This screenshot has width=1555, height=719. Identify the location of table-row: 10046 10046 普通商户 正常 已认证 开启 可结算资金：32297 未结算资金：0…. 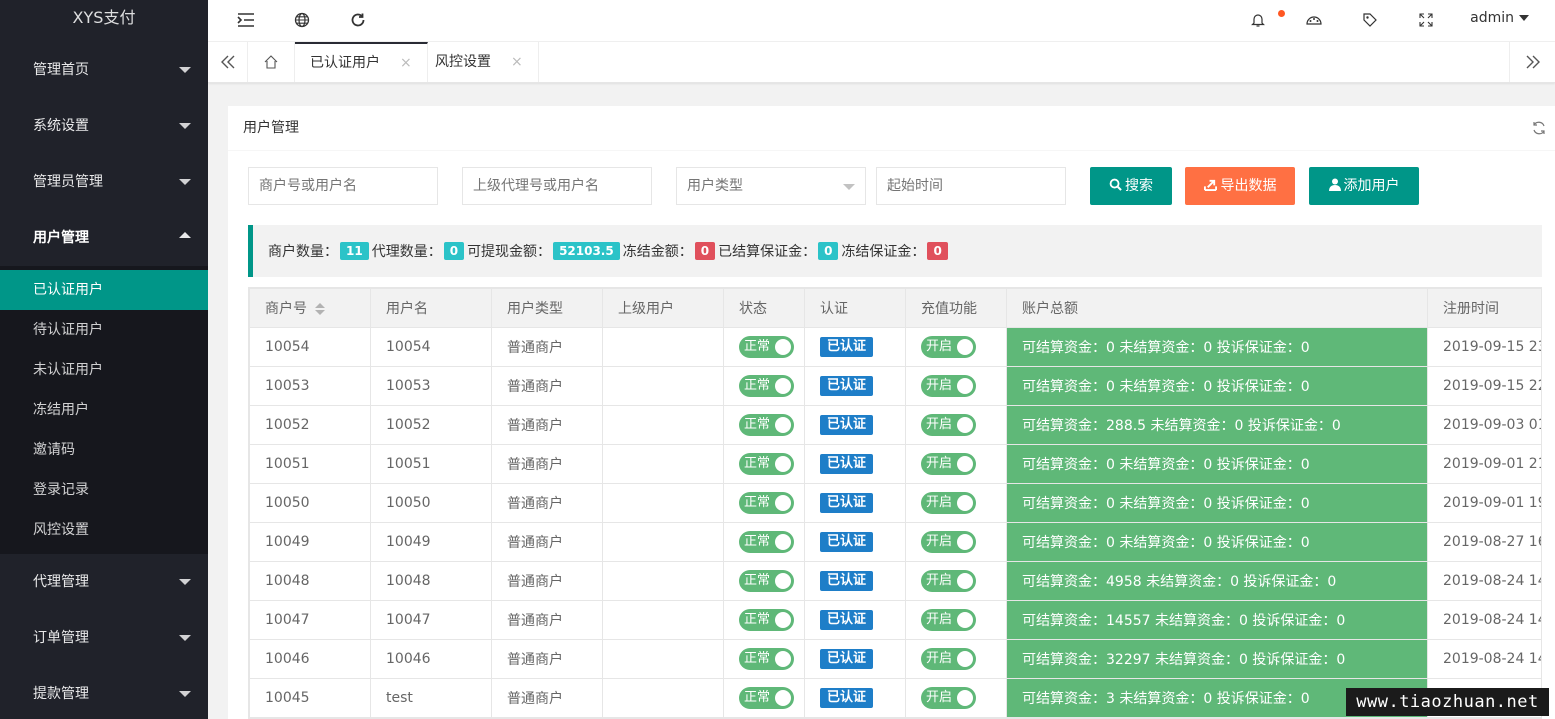
(895, 659).